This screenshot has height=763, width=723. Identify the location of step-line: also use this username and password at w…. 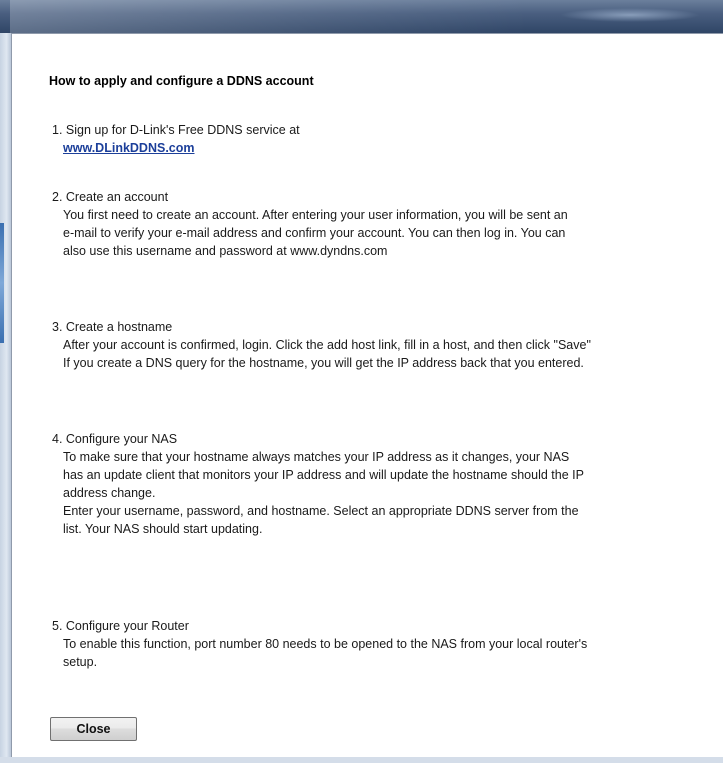
(225, 251).